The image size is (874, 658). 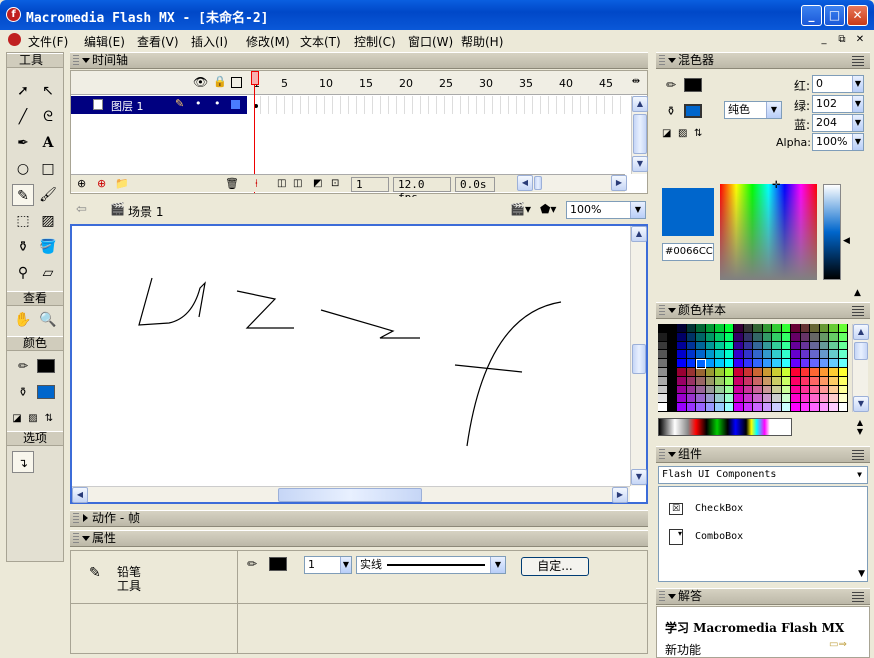 What do you see at coordinates (824, 40) in the screenshot?
I see `doc-minimize-button: _` at bounding box center [824, 40].